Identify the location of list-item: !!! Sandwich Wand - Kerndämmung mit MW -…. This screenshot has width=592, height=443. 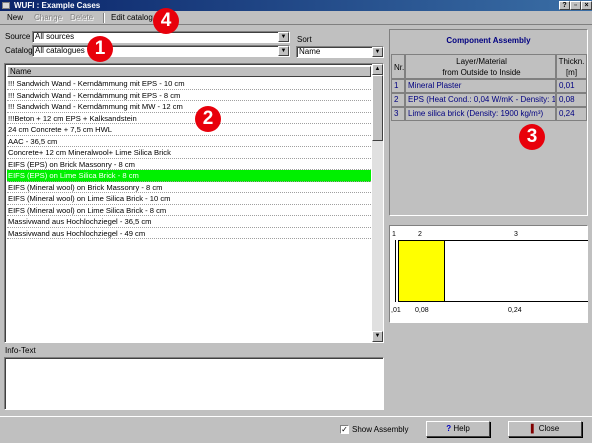
(189, 107).